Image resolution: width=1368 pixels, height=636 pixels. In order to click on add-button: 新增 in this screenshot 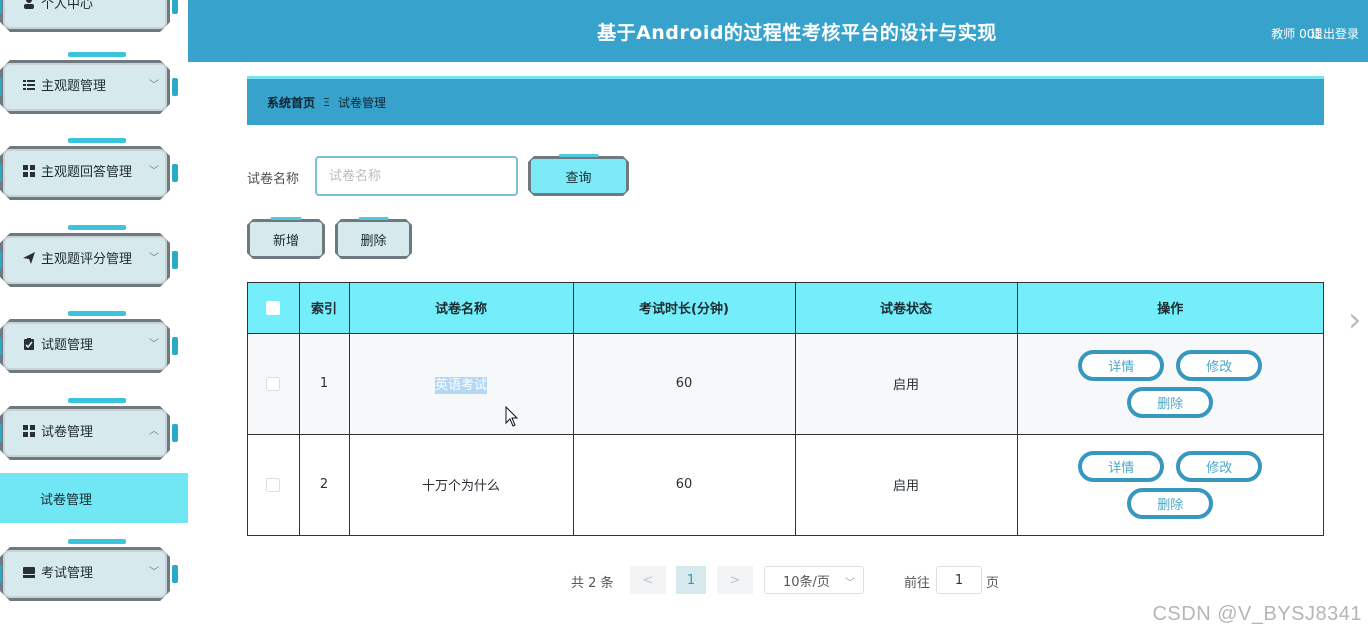, I will do `click(286, 238)`.